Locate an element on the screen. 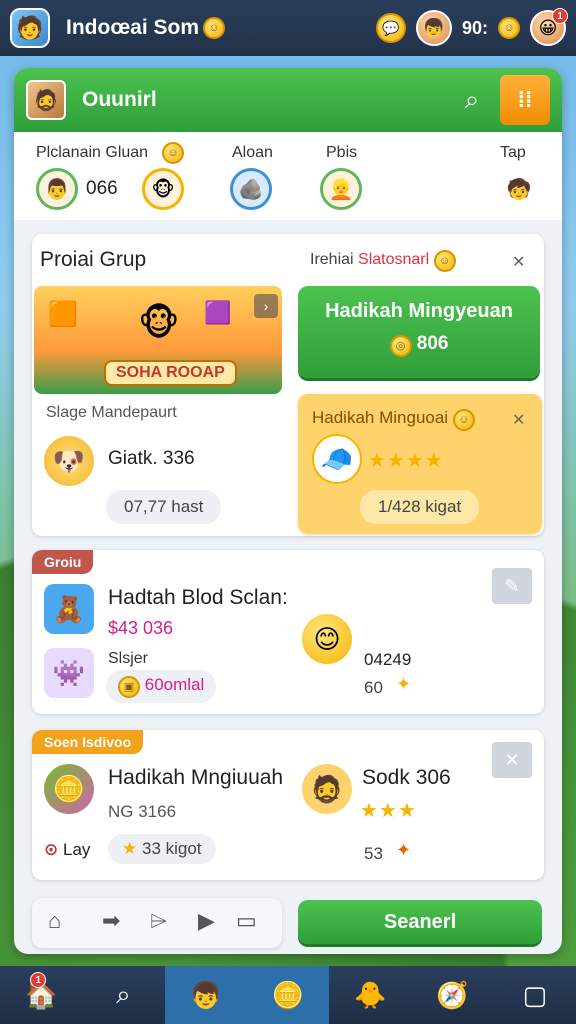 The width and height of the screenshot is (576, 1024). teddy-icon: 🧸 is located at coordinates (69, 609).